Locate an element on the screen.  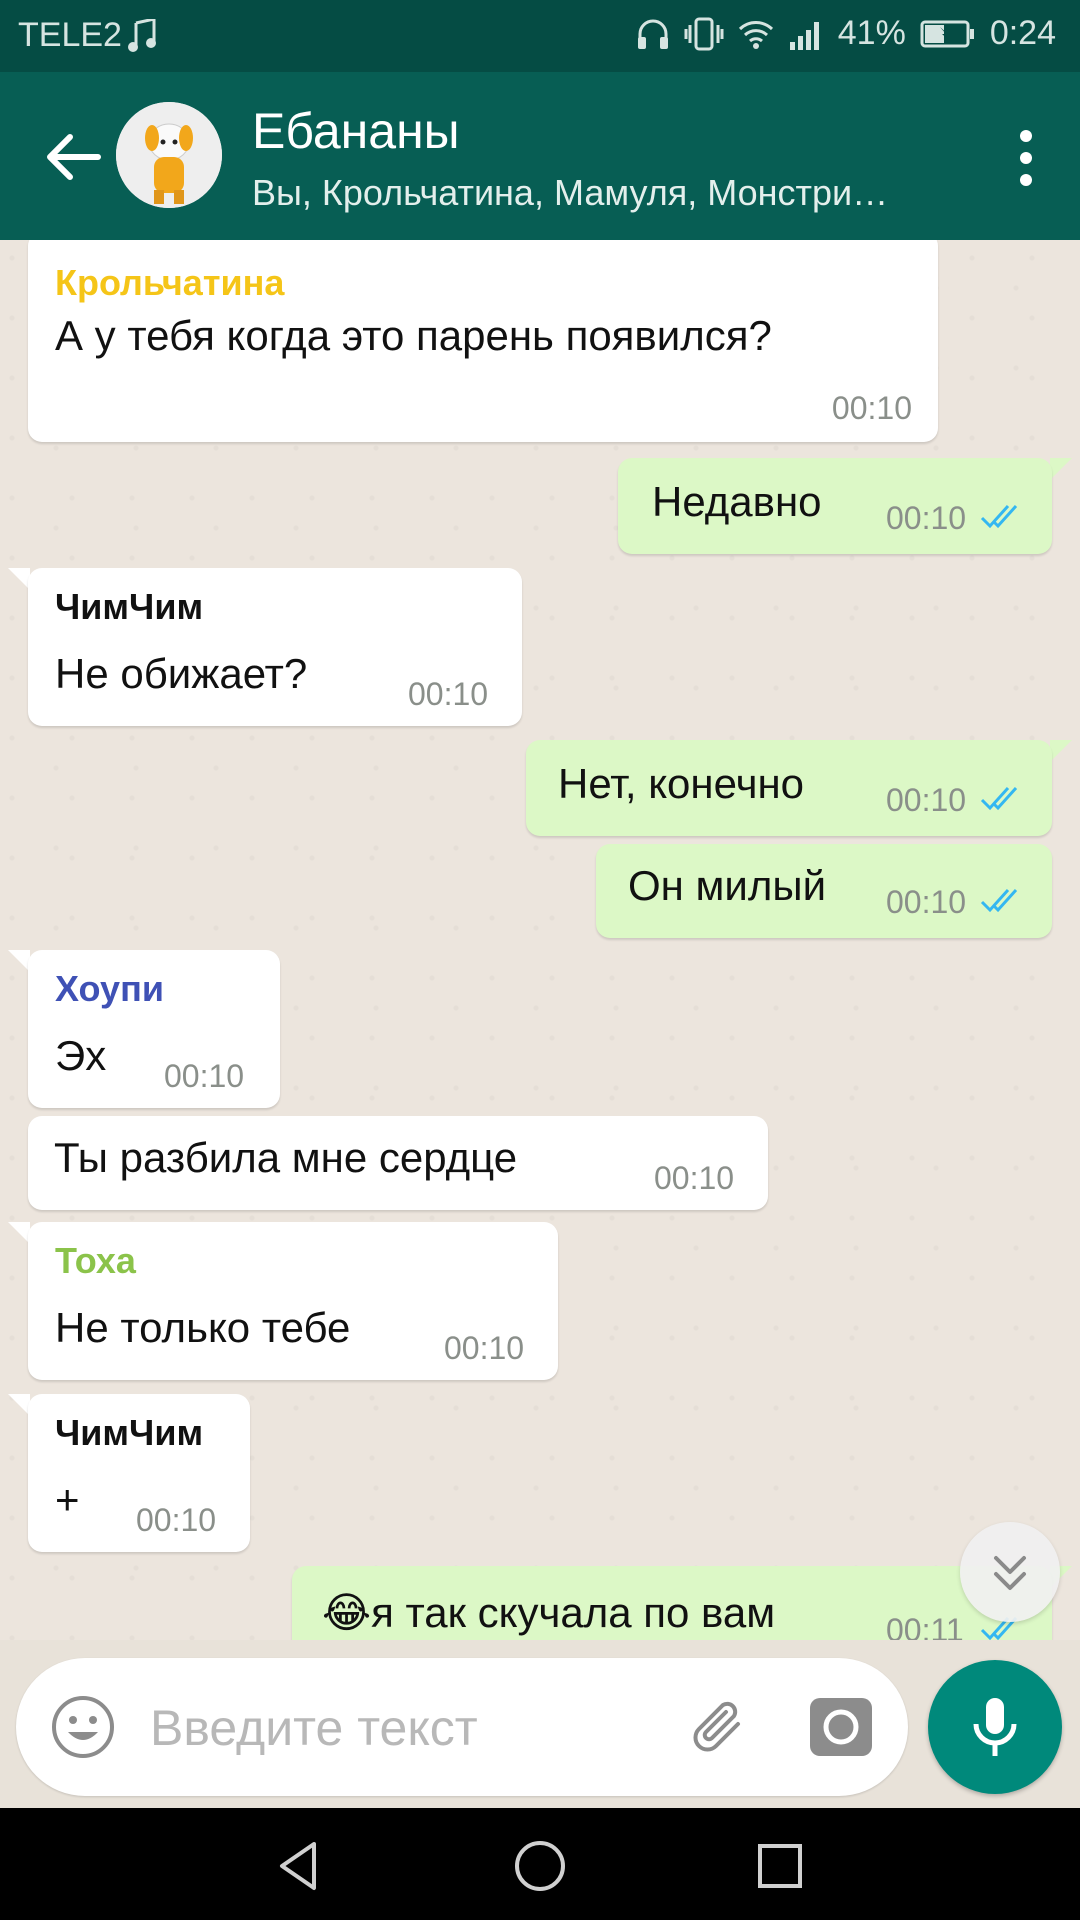
system-nav-bar is located at coordinates (540, 1864).